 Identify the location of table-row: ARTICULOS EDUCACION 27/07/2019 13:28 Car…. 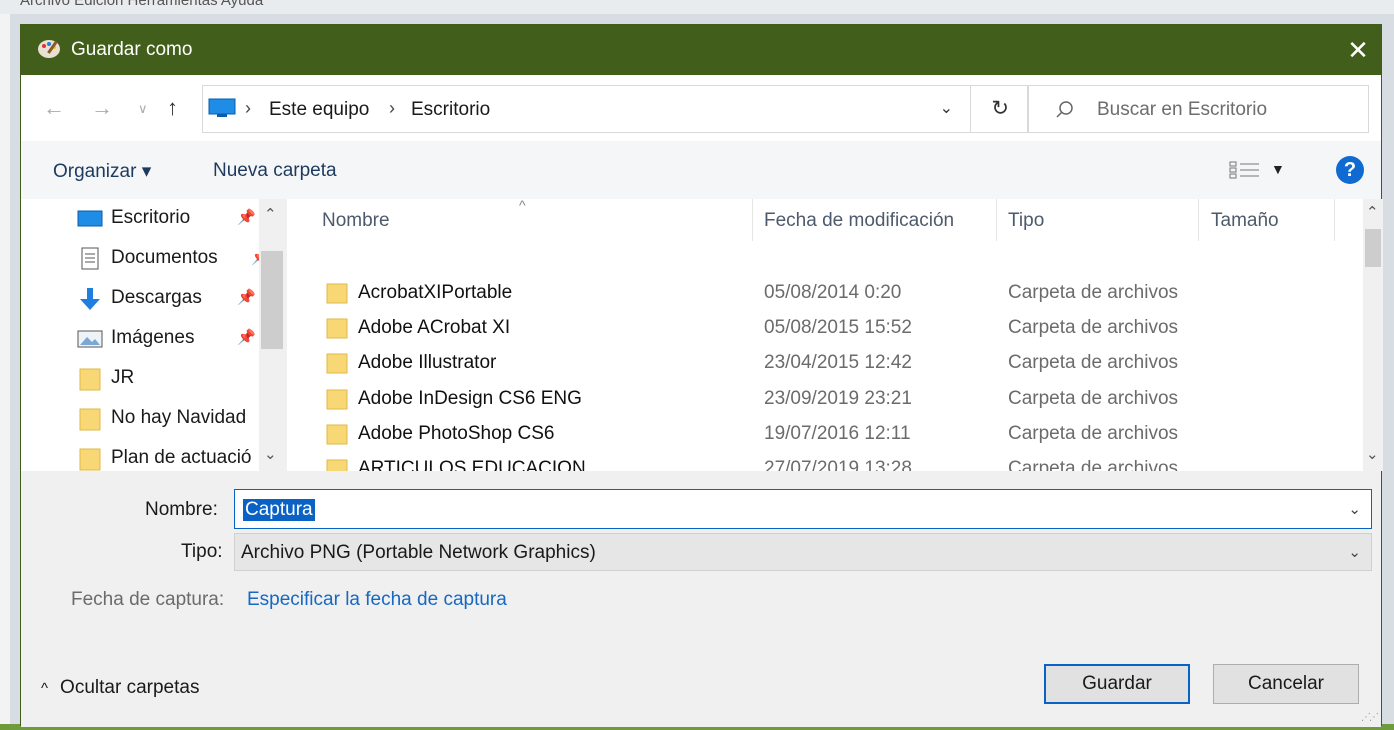
(817, 462).